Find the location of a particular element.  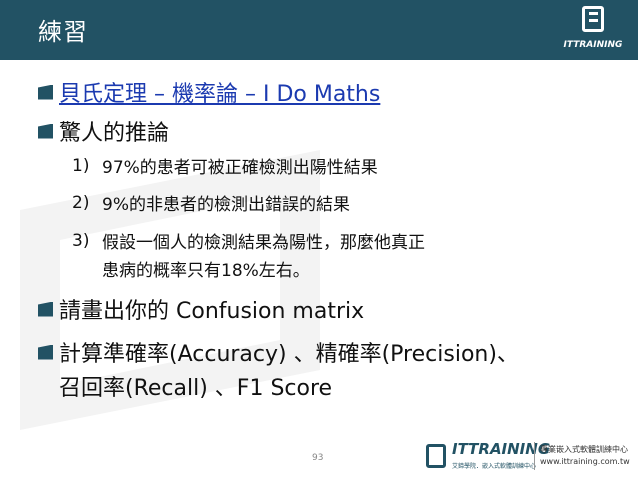

bullet-item-inference: 驚人的推論 is located at coordinates (103, 131).